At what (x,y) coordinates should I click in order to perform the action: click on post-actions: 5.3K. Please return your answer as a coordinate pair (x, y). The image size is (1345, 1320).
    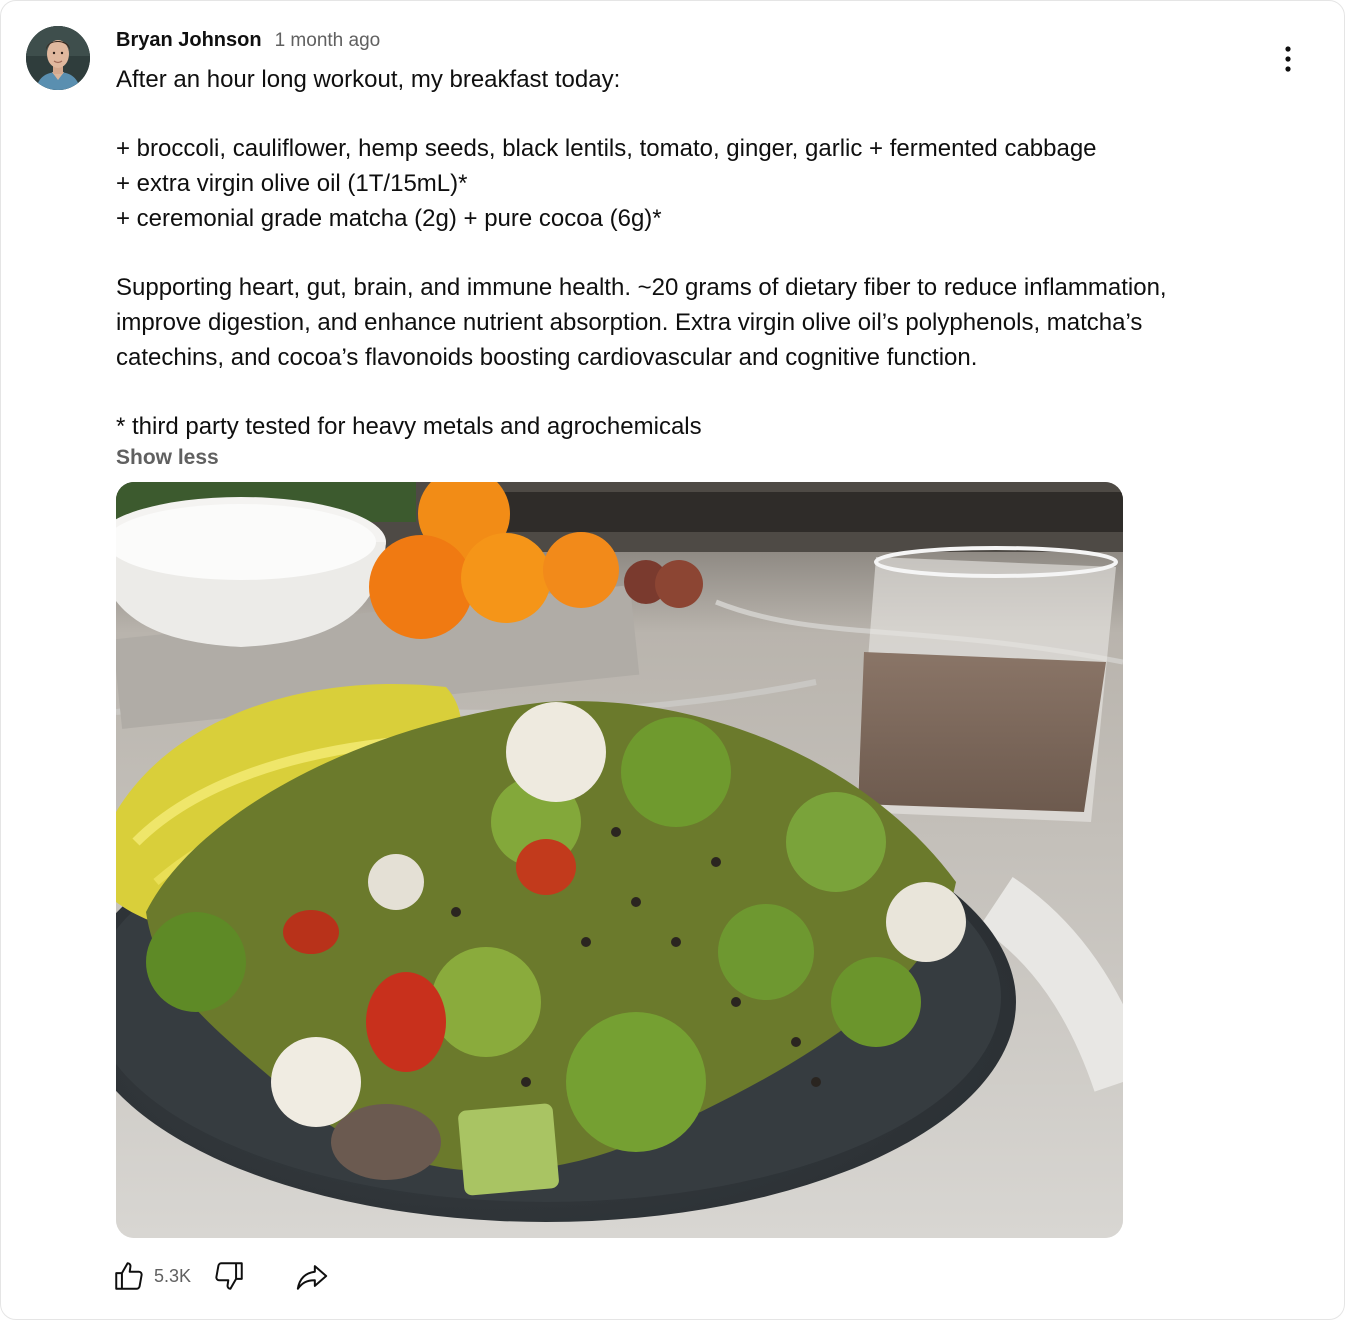
    Looking at the image, I should click on (220, 1276).